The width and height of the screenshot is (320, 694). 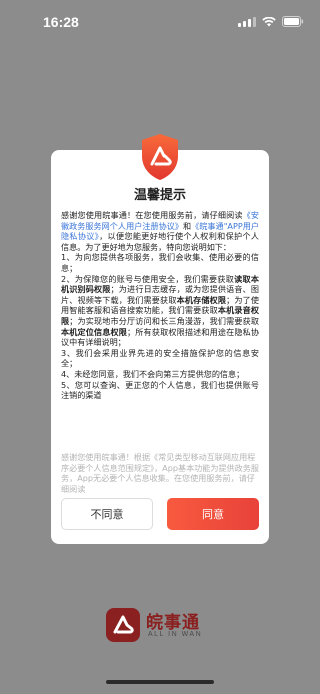 What do you see at coordinates (160, 22) in the screenshot?
I see `status-bar: 16:28` at bounding box center [160, 22].